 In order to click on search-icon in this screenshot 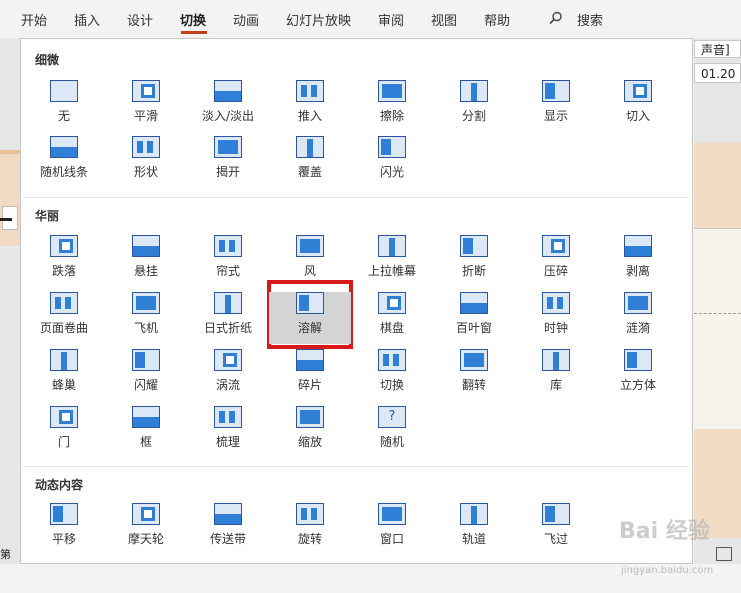, I will do `click(556, 18)`.